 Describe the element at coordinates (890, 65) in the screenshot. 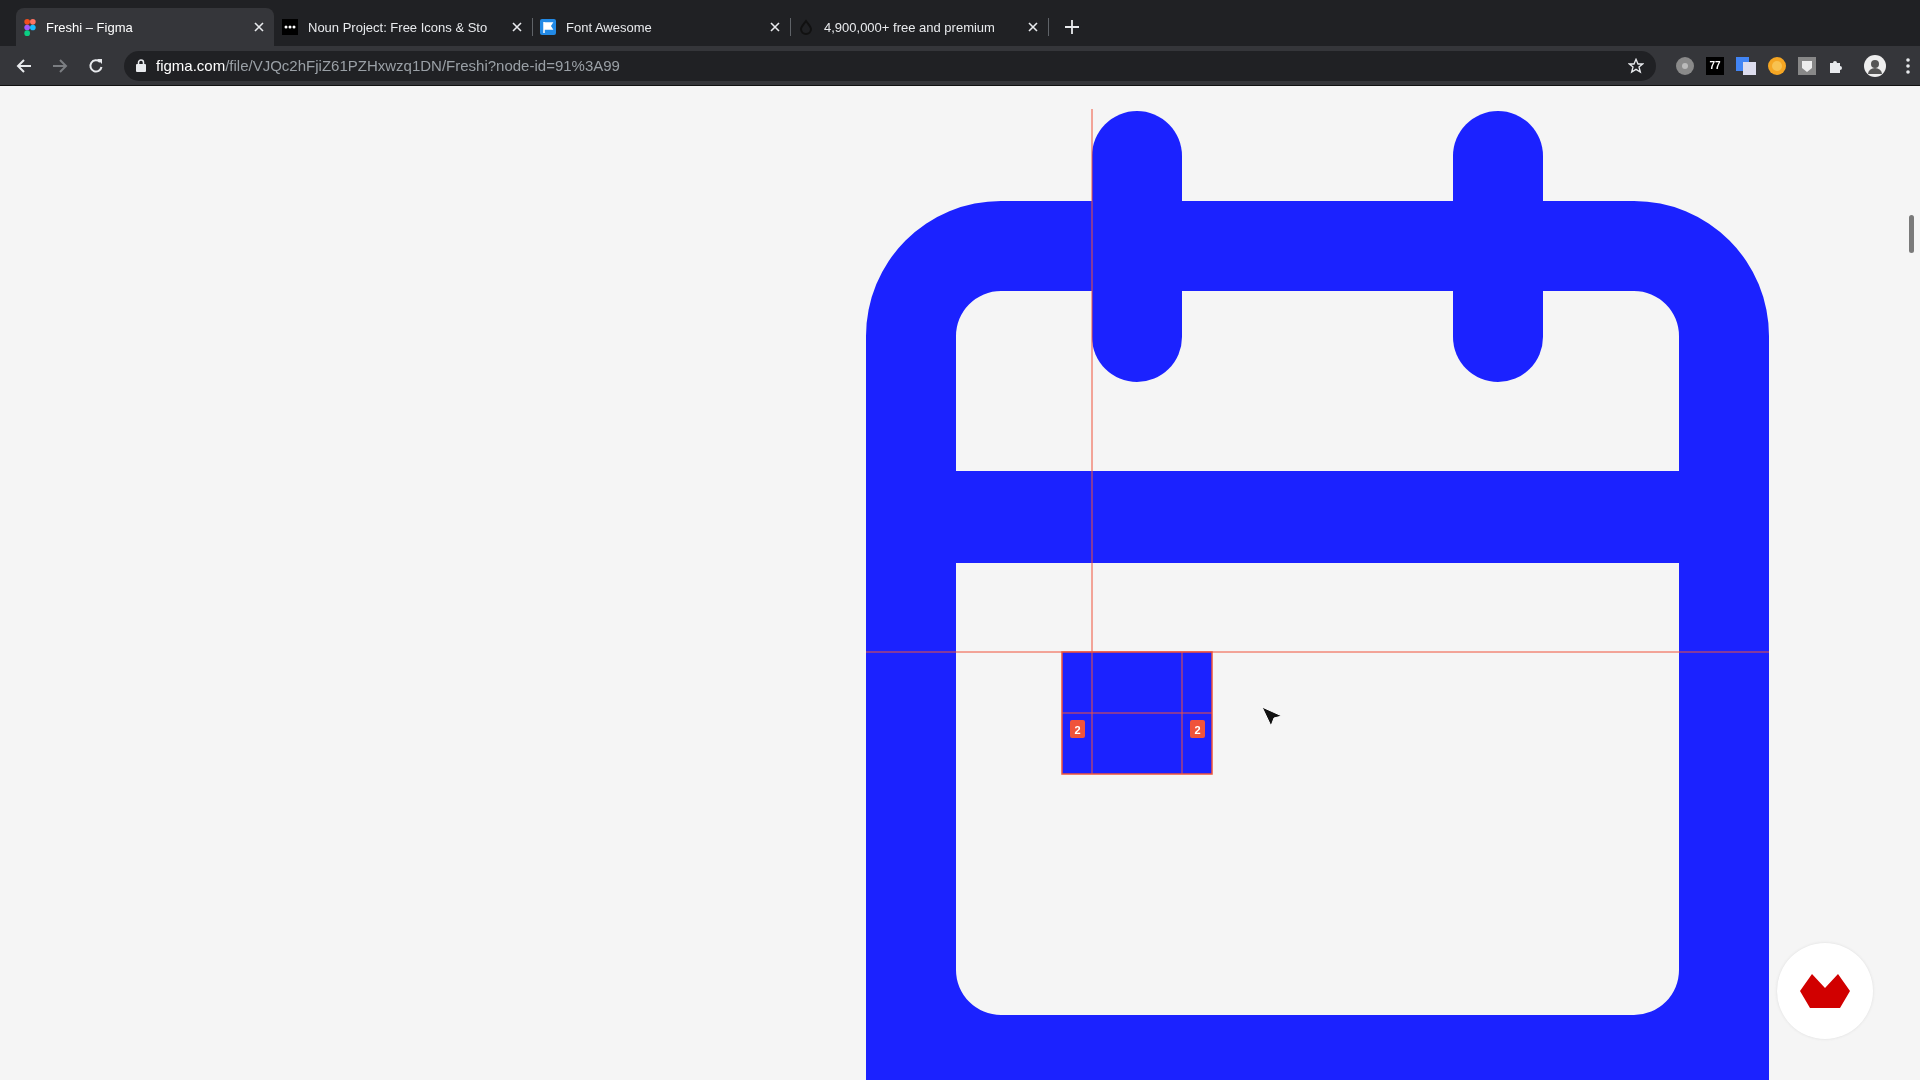

I see `address-bar: figma.com/file/VJQc2hFjiZ61PZHxwzq1DN/Freshi?node-id=91%3A99` at that location.